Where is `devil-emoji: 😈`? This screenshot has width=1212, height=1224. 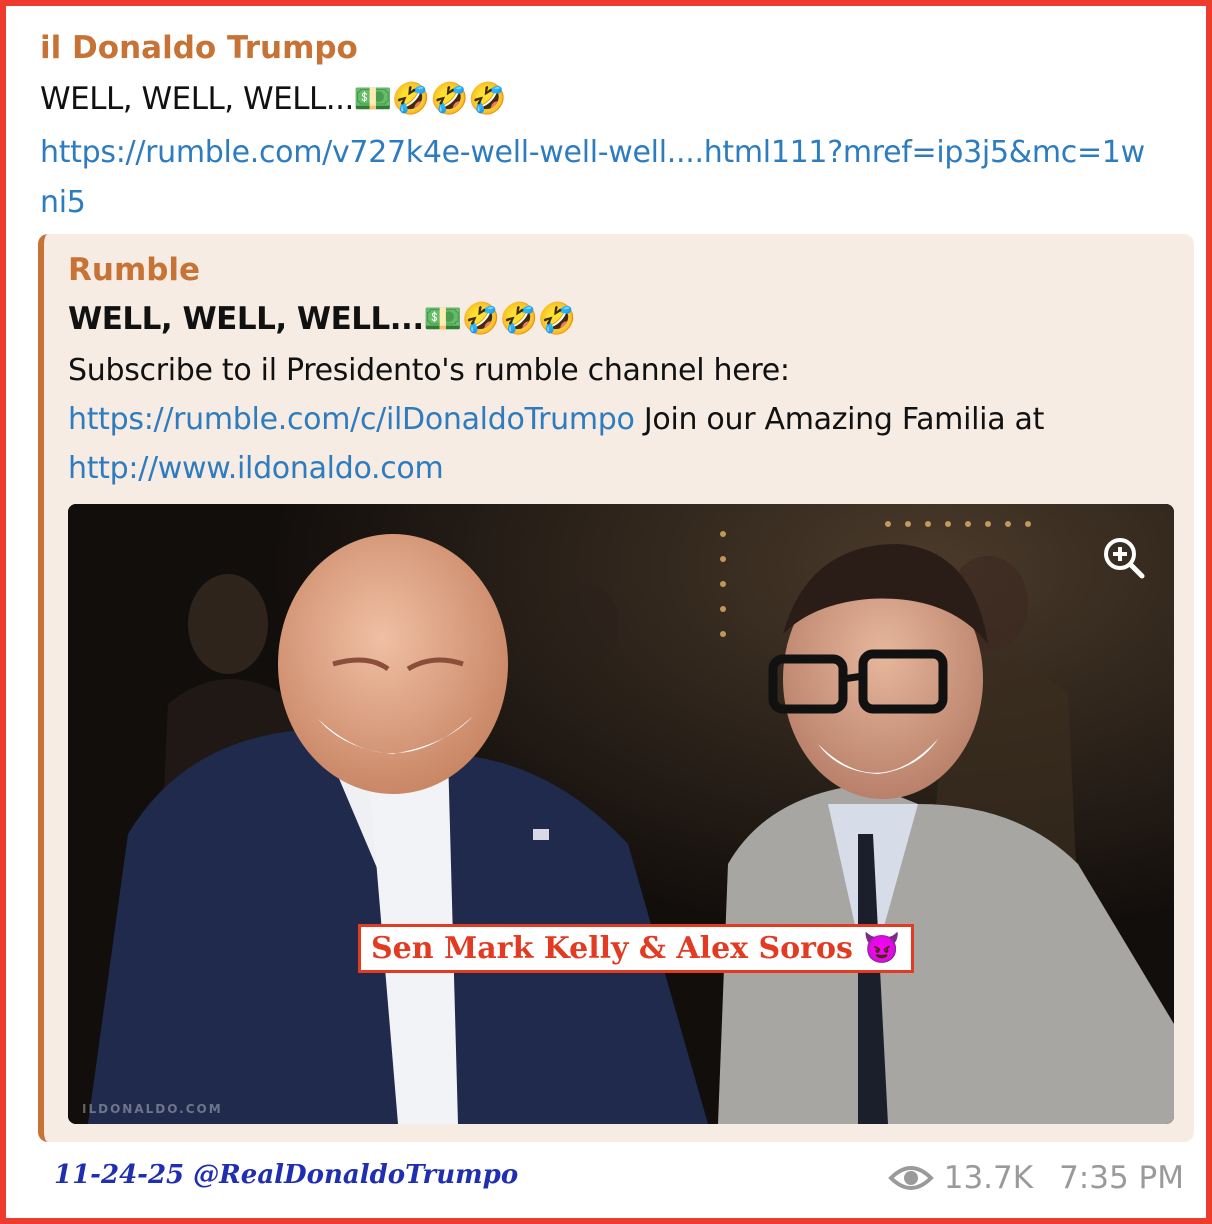 devil-emoji: 😈 is located at coordinates (882, 948).